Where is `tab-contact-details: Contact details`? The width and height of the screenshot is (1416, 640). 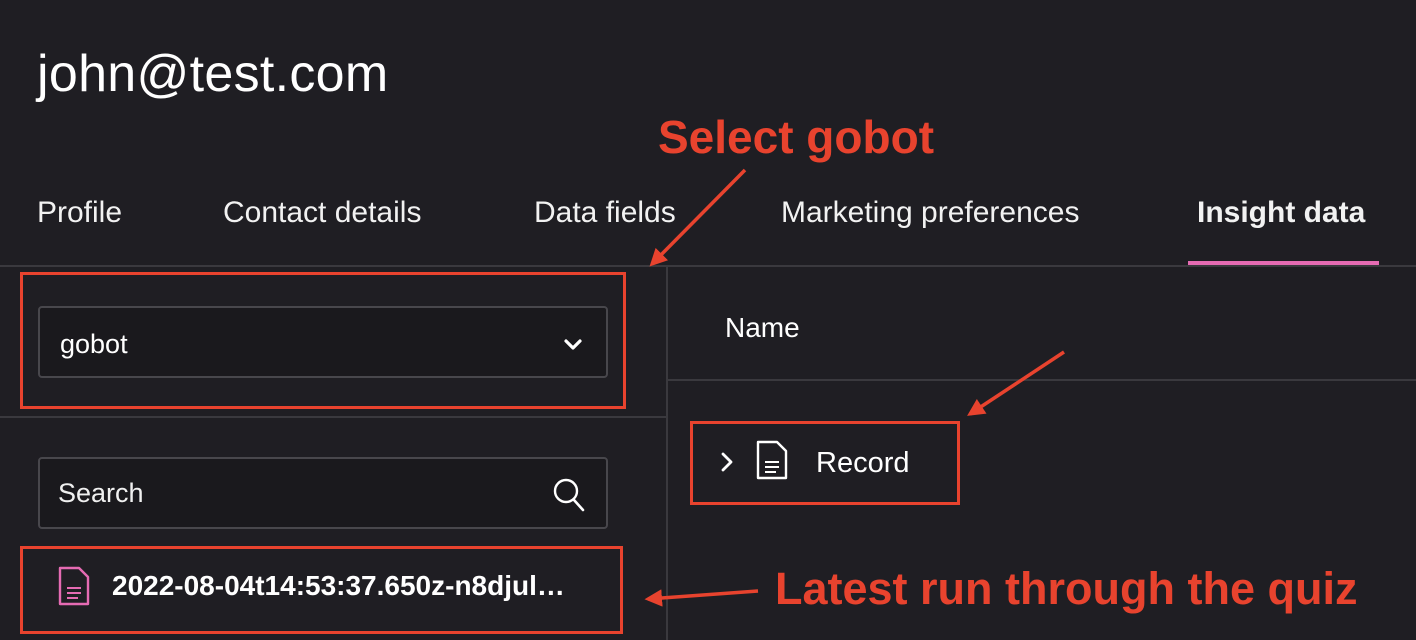
tab-contact-details: Contact details is located at coordinates (322, 228).